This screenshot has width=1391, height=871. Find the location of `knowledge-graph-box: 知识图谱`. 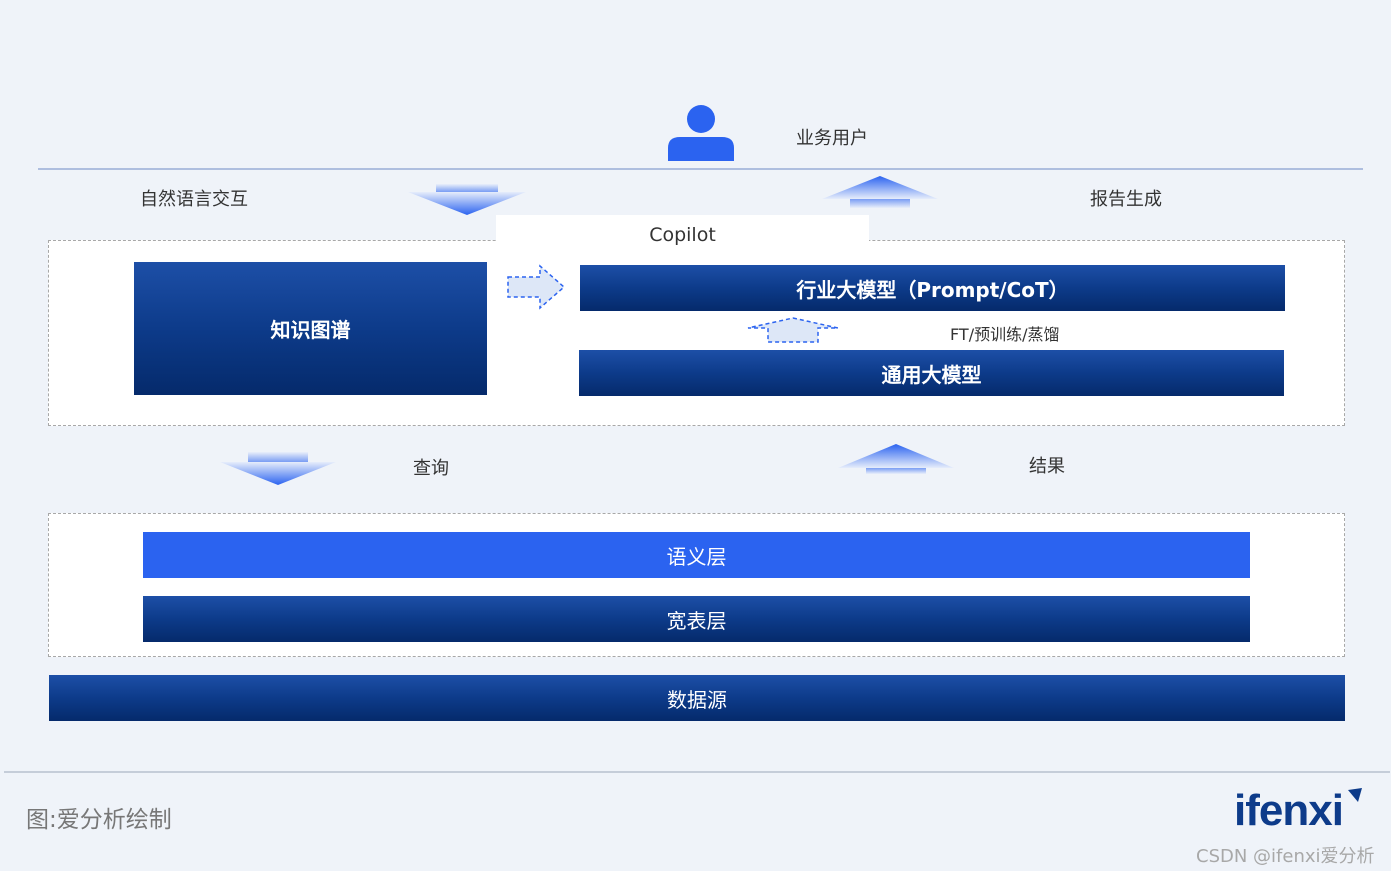

knowledge-graph-box: 知识图谱 is located at coordinates (310, 328).